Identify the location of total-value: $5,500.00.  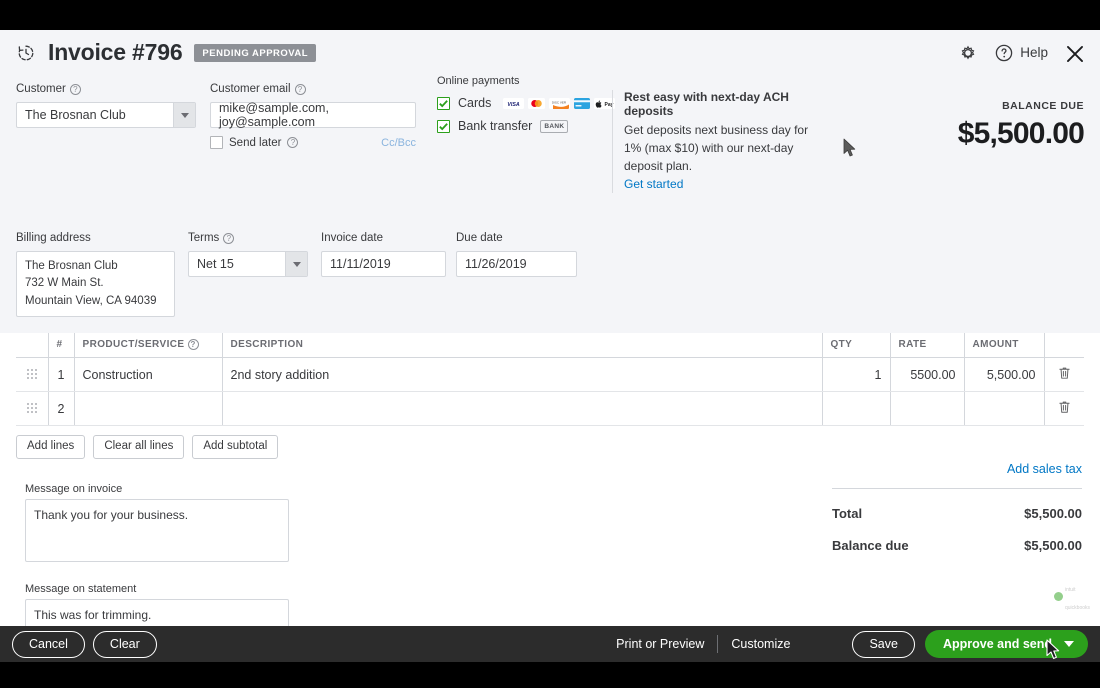
(1053, 513).